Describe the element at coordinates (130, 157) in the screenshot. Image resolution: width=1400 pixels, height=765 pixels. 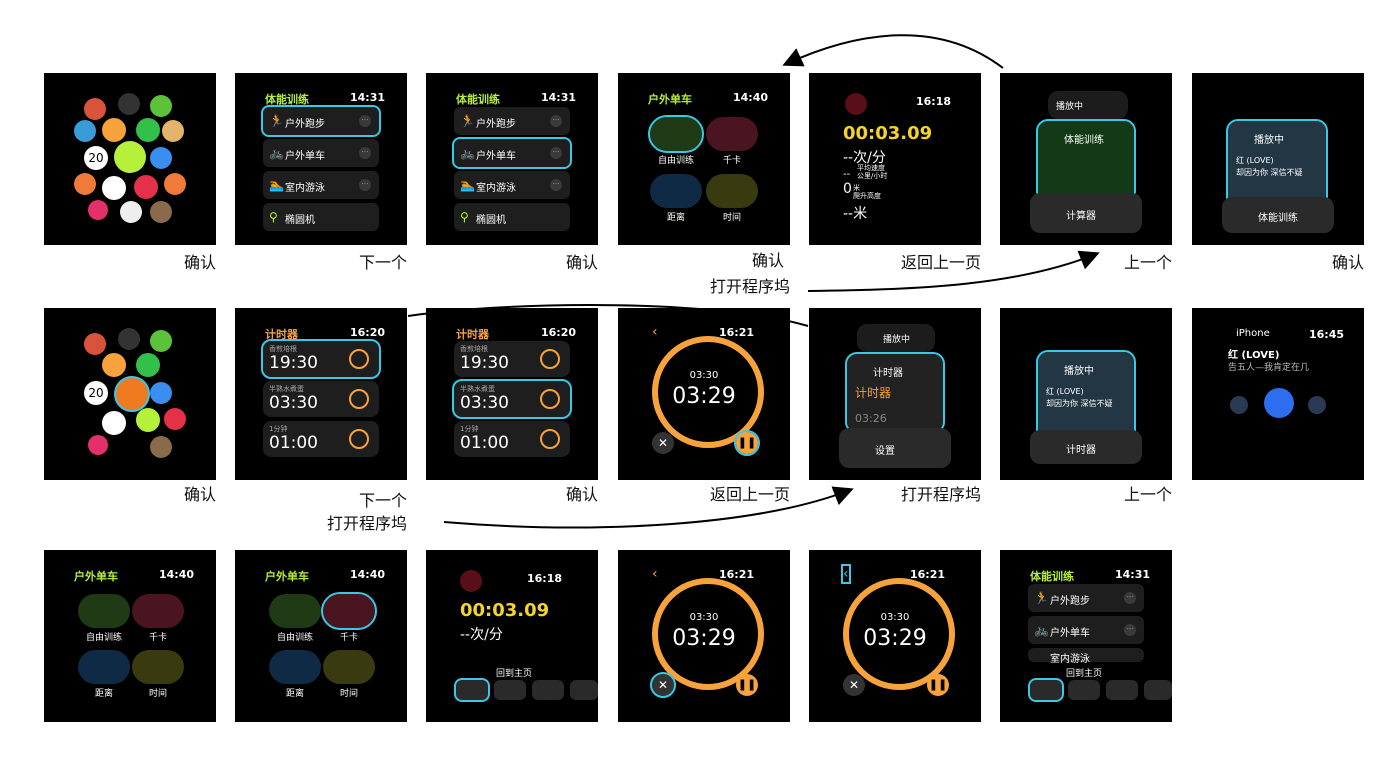
I see `workout-app-icon` at that location.